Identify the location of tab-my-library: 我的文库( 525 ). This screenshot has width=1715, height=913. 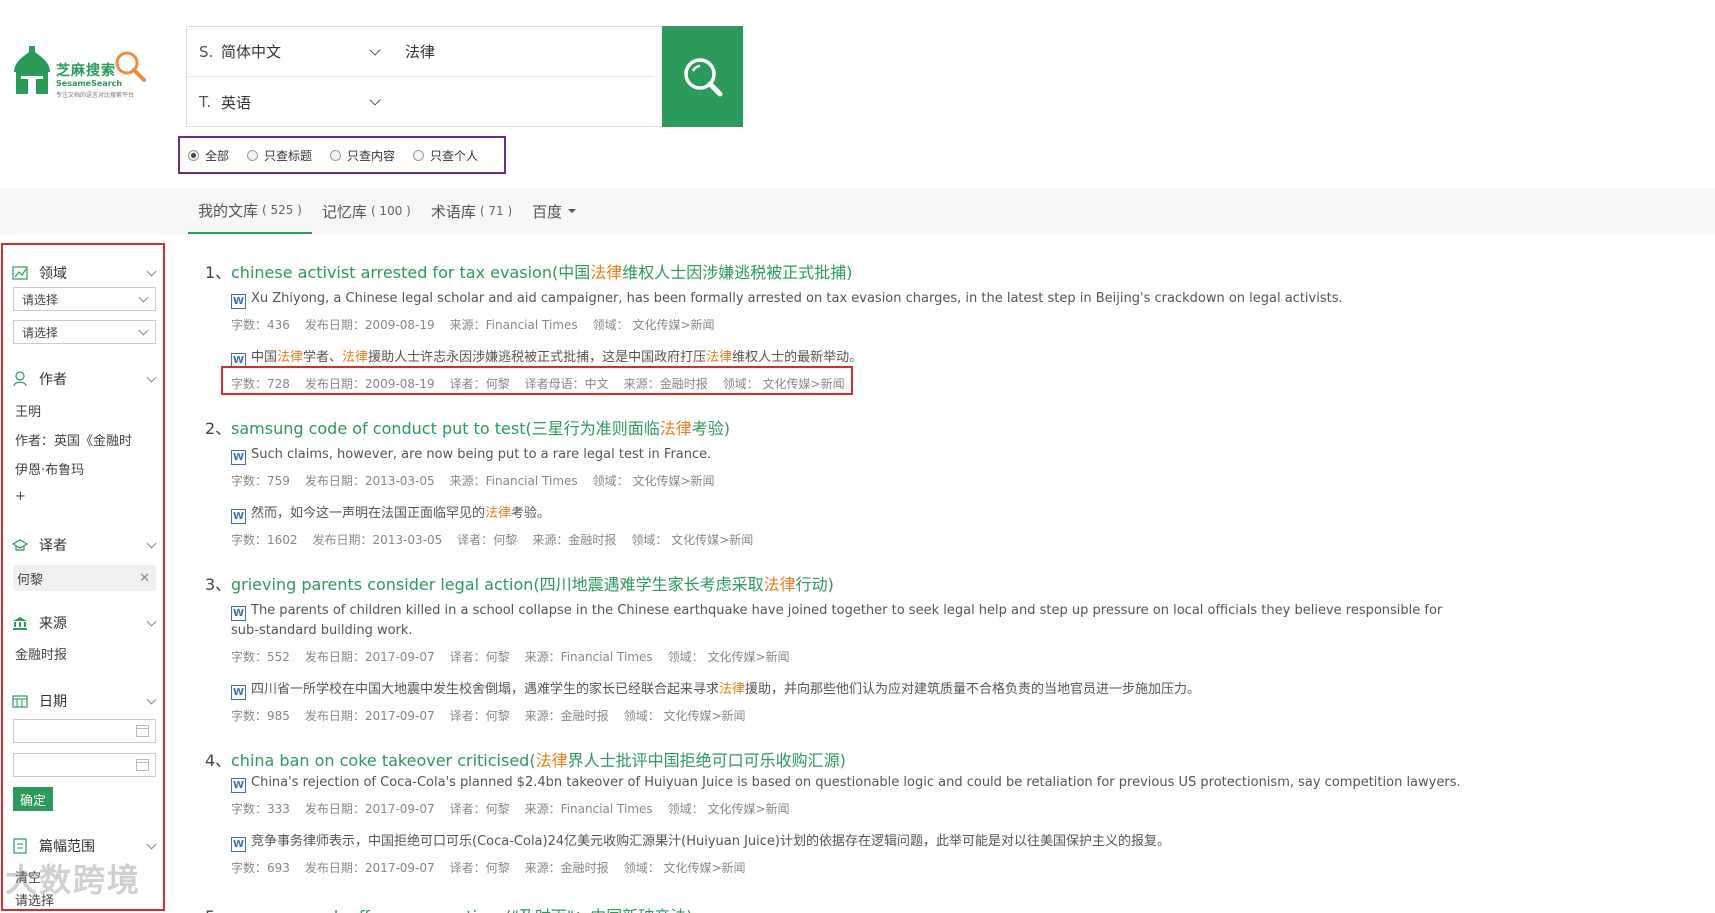
(250, 211).